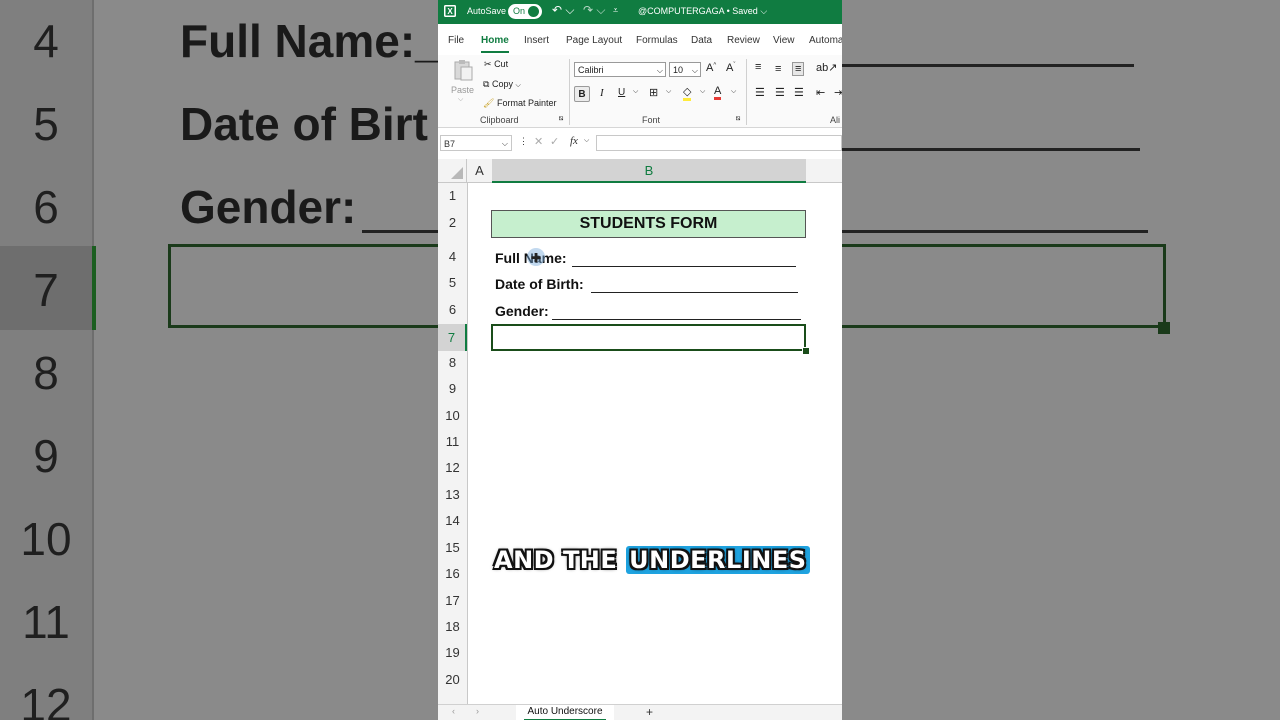 The width and height of the screenshot is (1280, 720). Describe the element at coordinates (694, 292) in the screenshot. I see `dob-underline` at that location.